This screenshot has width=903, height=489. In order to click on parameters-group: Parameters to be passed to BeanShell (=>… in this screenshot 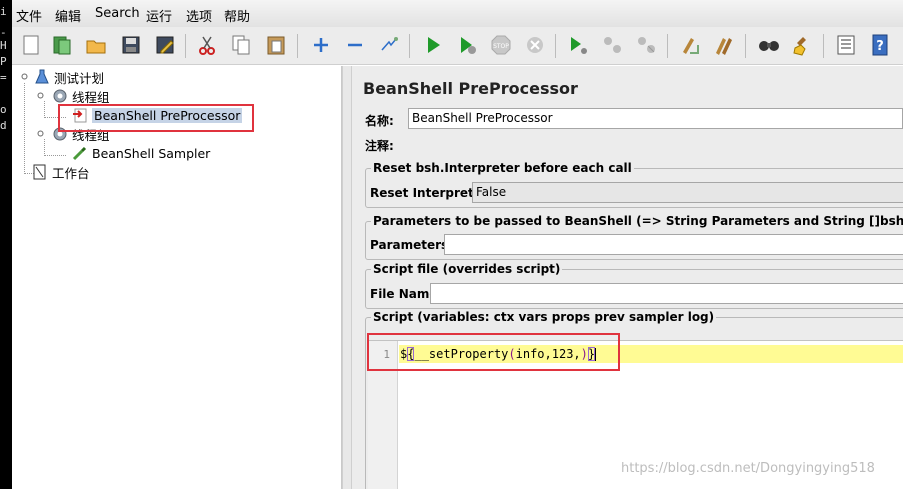, I will do `click(634, 237)`.